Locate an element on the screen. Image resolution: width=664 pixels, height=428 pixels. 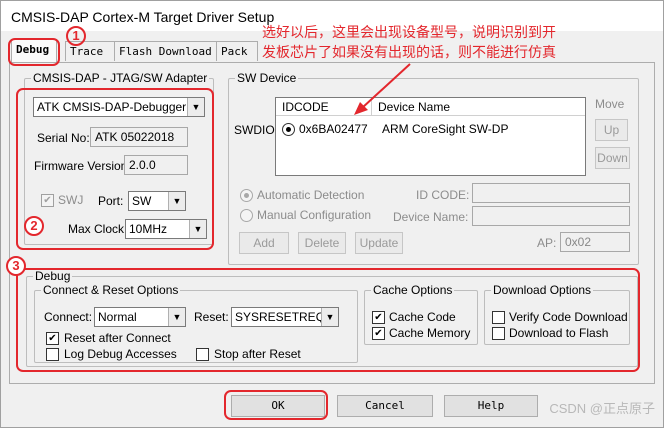
manual-config-radio is located at coordinates (246, 215).